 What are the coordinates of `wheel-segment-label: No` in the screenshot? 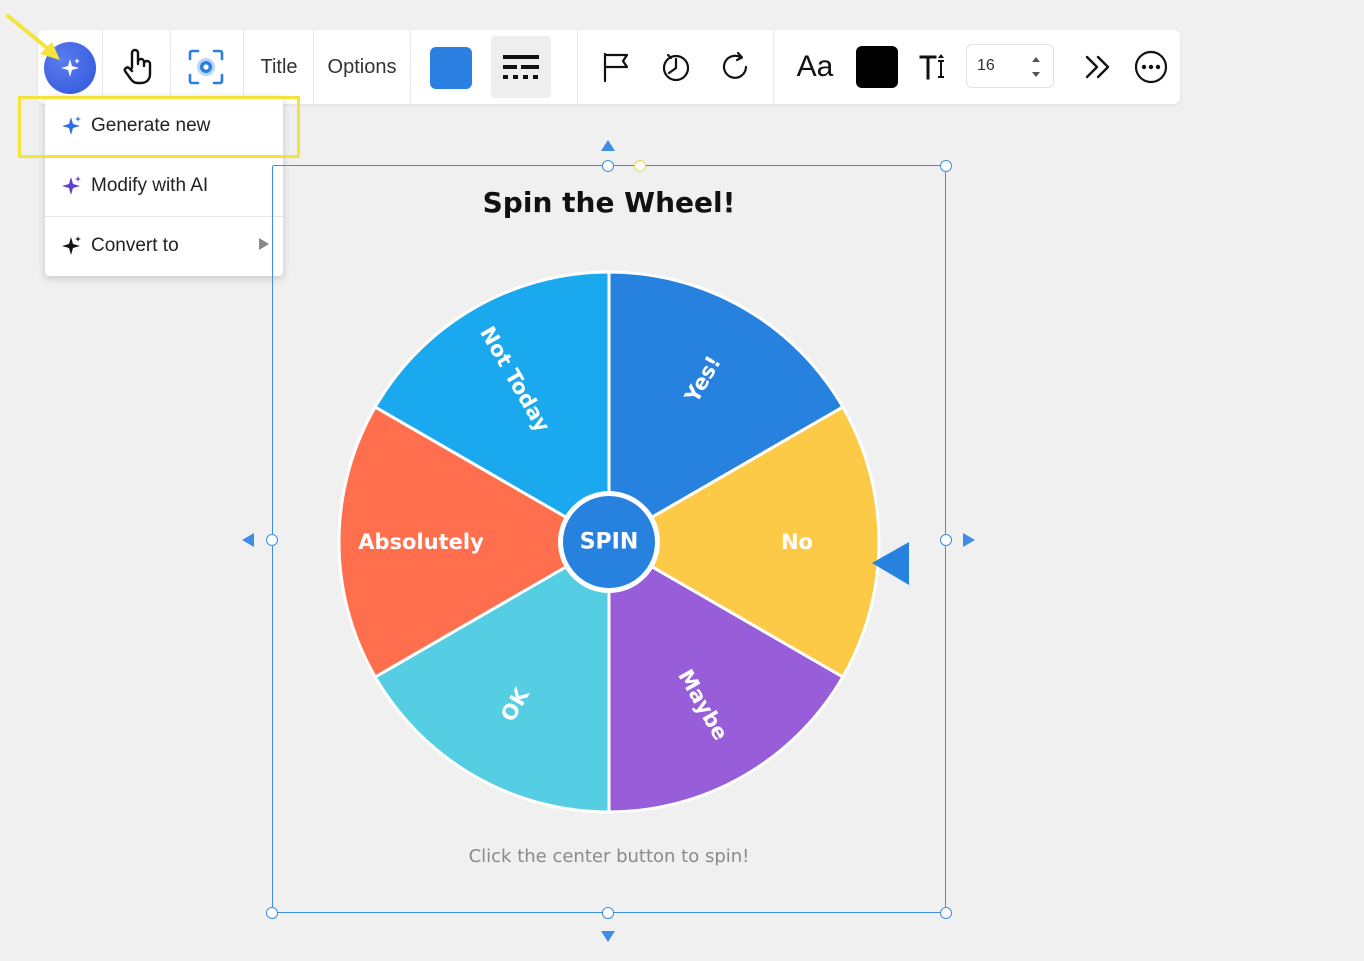 It's located at (797, 542).